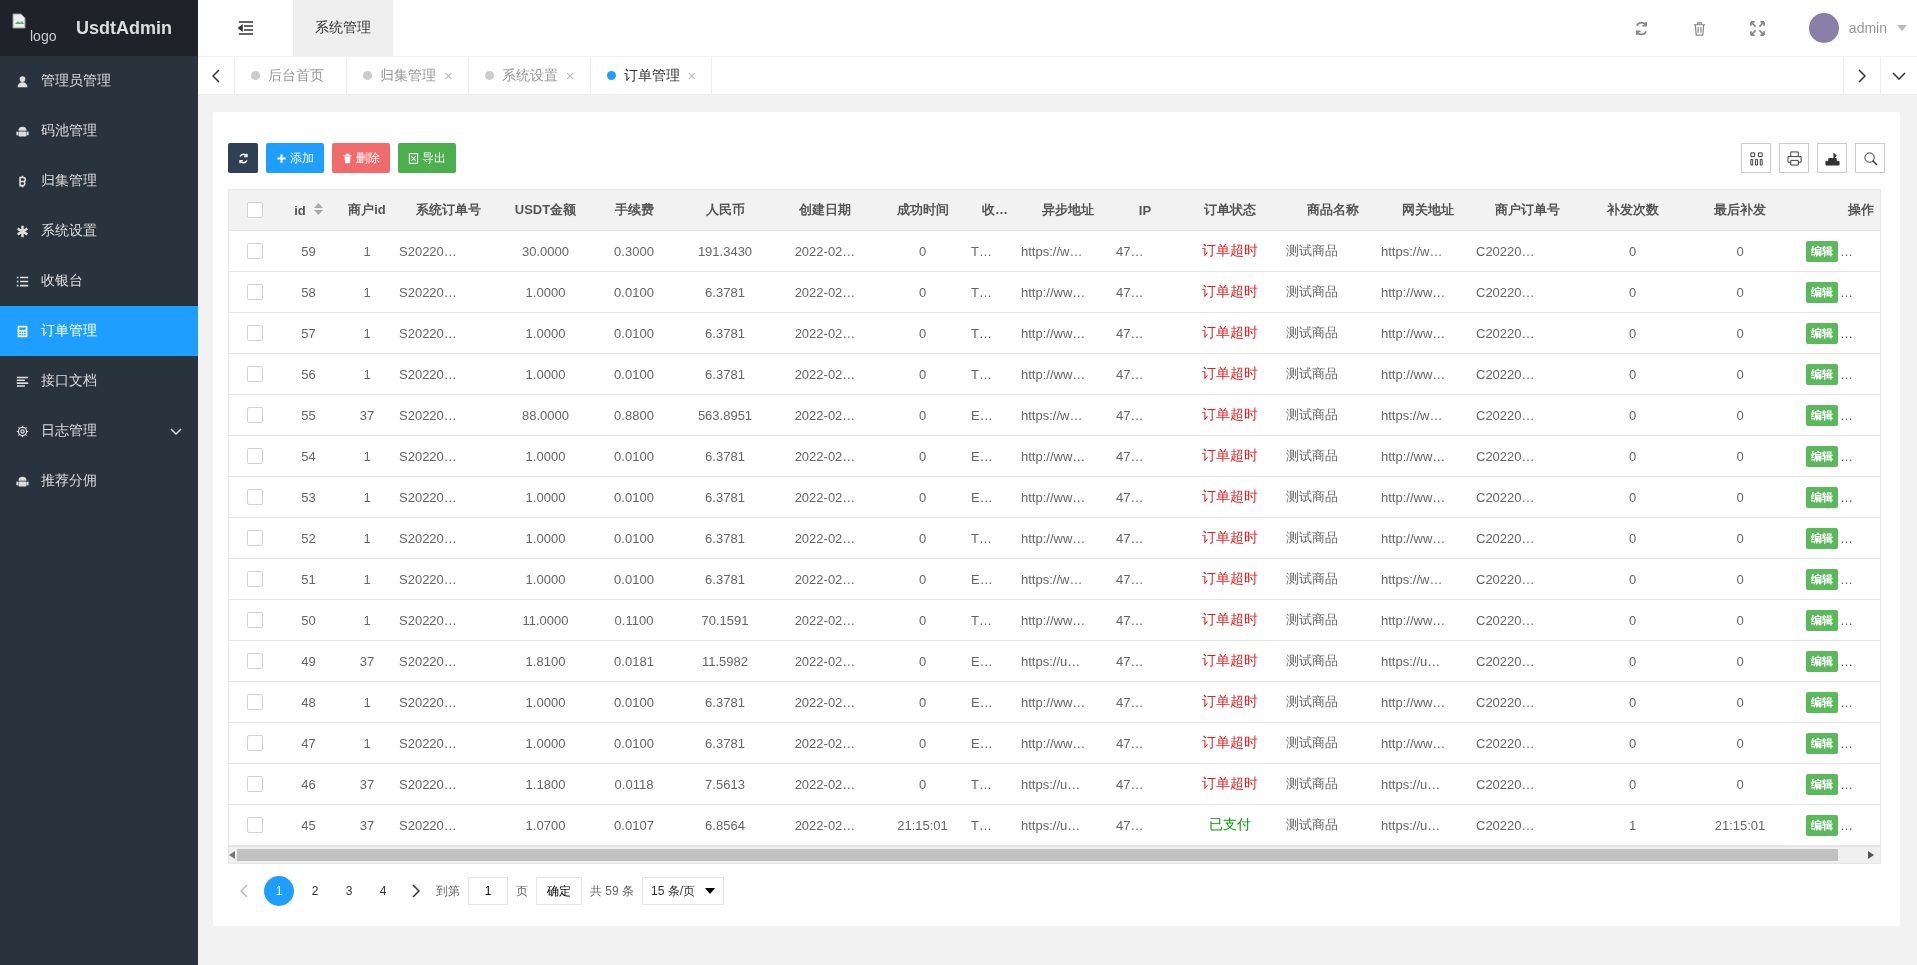 This screenshot has height=965, width=1917. What do you see at coordinates (1700, 28) in the screenshot?
I see `trash-icon` at bounding box center [1700, 28].